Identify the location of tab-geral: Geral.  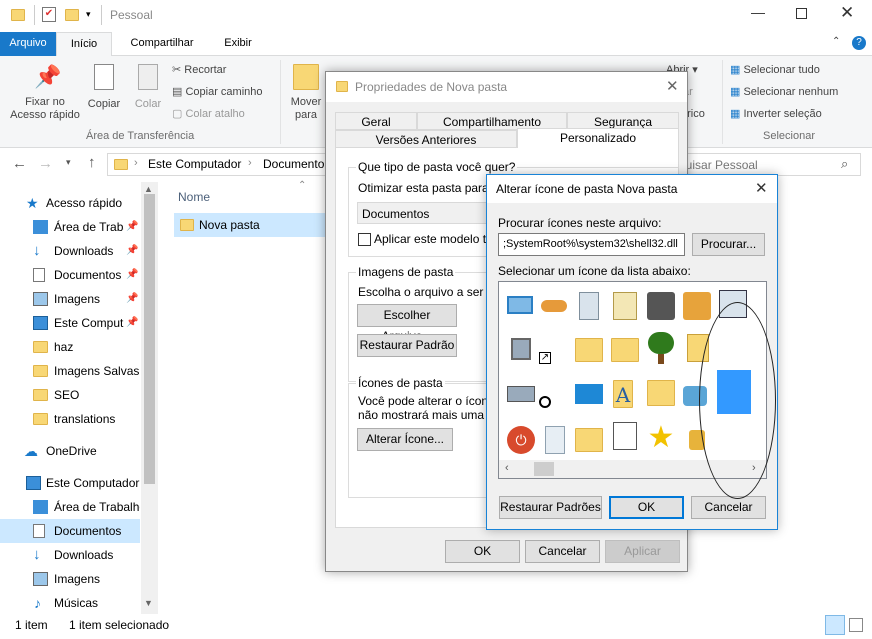
(376, 121).